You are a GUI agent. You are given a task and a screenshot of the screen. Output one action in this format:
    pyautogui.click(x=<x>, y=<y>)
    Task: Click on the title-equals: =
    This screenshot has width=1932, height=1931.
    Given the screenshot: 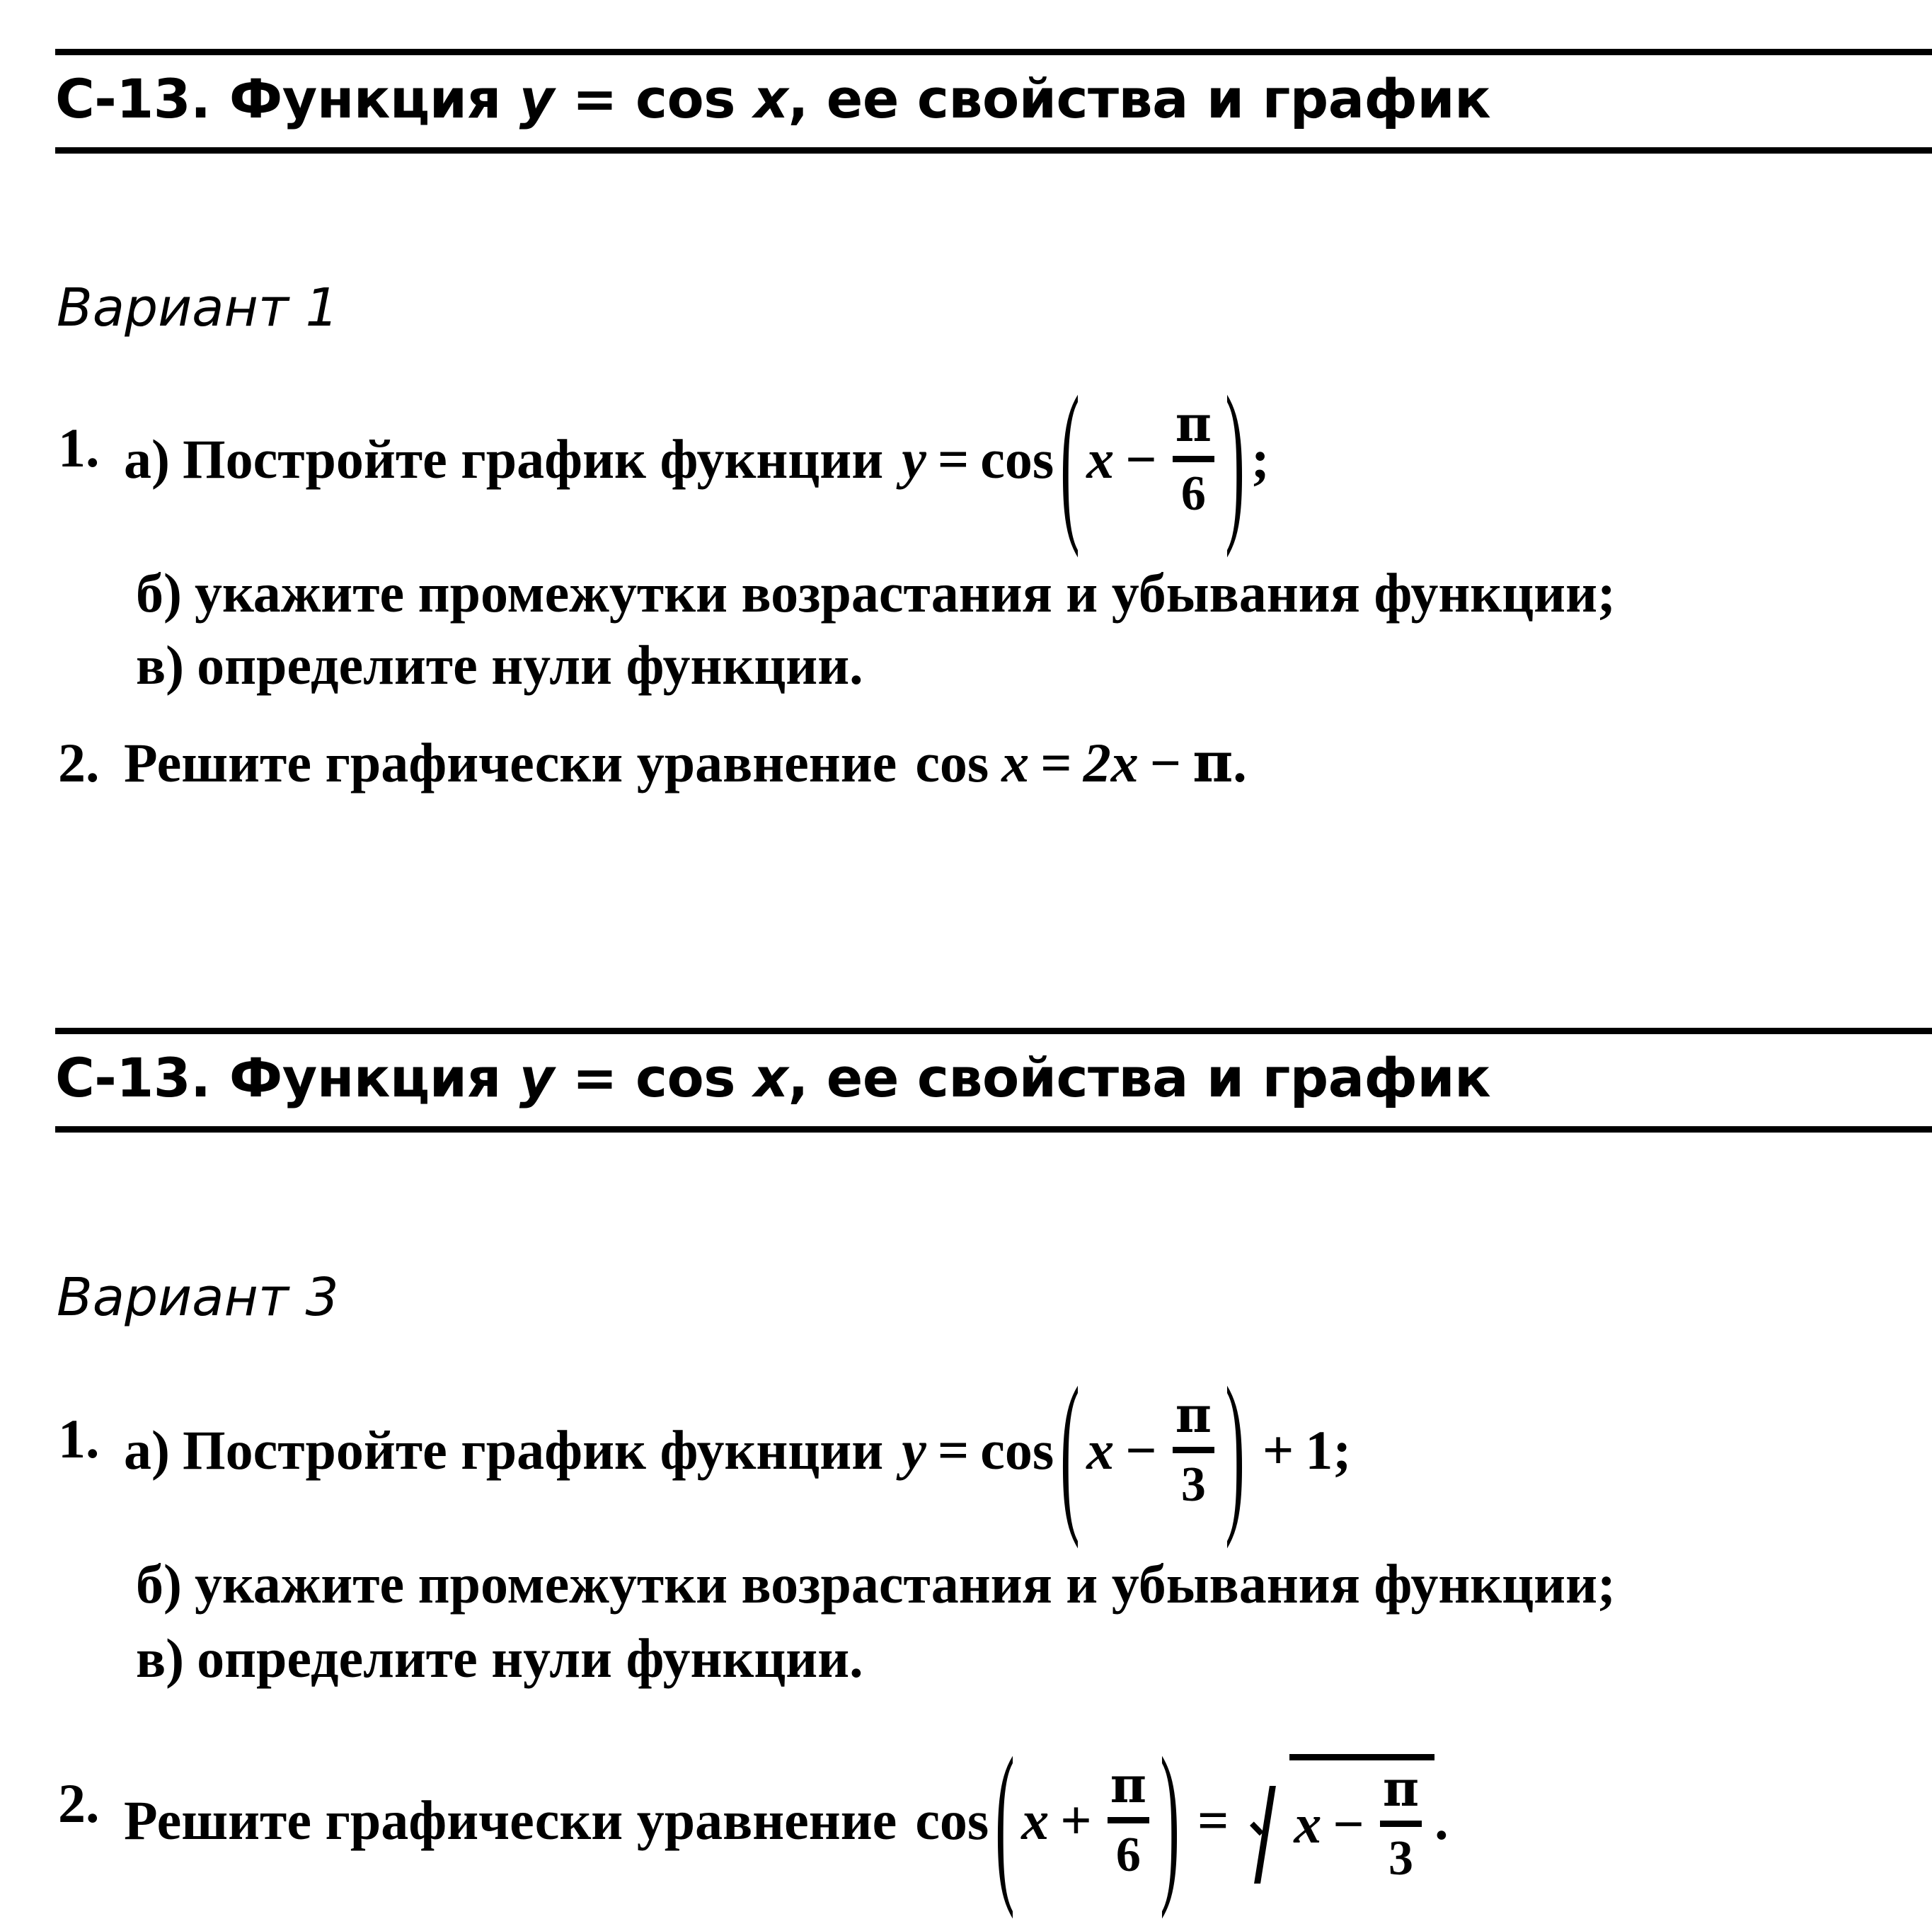 What is the action you would take?
    pyautogui.click(x=595, y=98)
    